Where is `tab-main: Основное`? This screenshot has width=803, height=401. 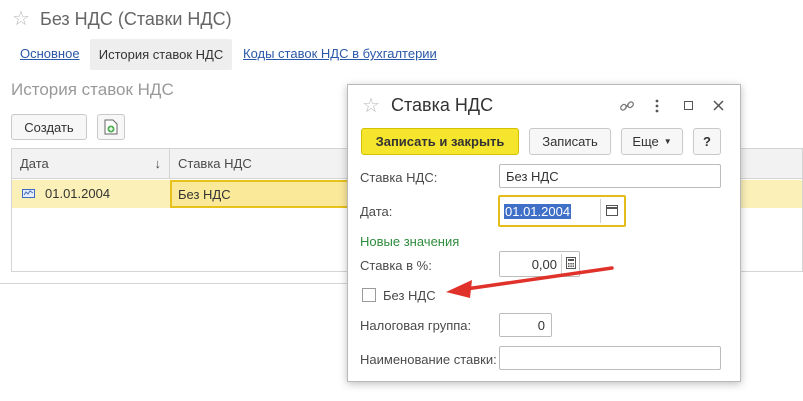
tab-main: Основное is located at coordinates (50, 53).